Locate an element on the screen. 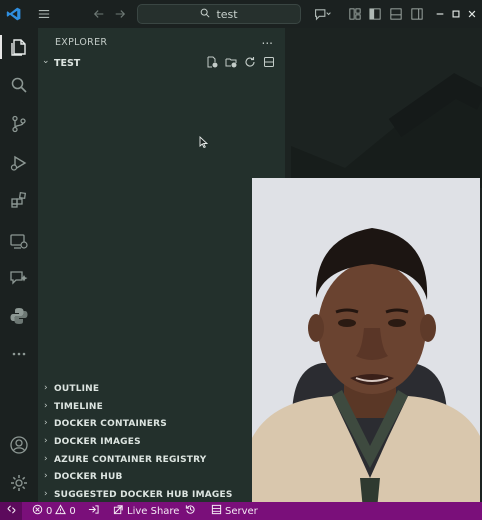  section-timeline: › TIMELINE is located at coordinates (161, 408).